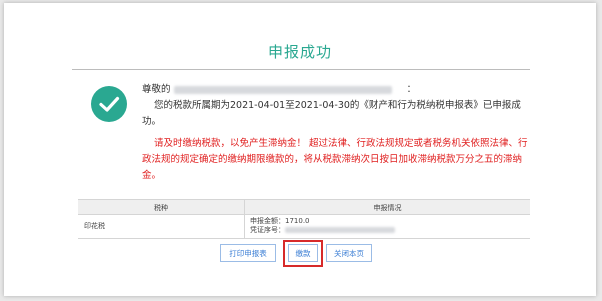  I want to click on close-page-button: 关闭本页, so click(349, 253).